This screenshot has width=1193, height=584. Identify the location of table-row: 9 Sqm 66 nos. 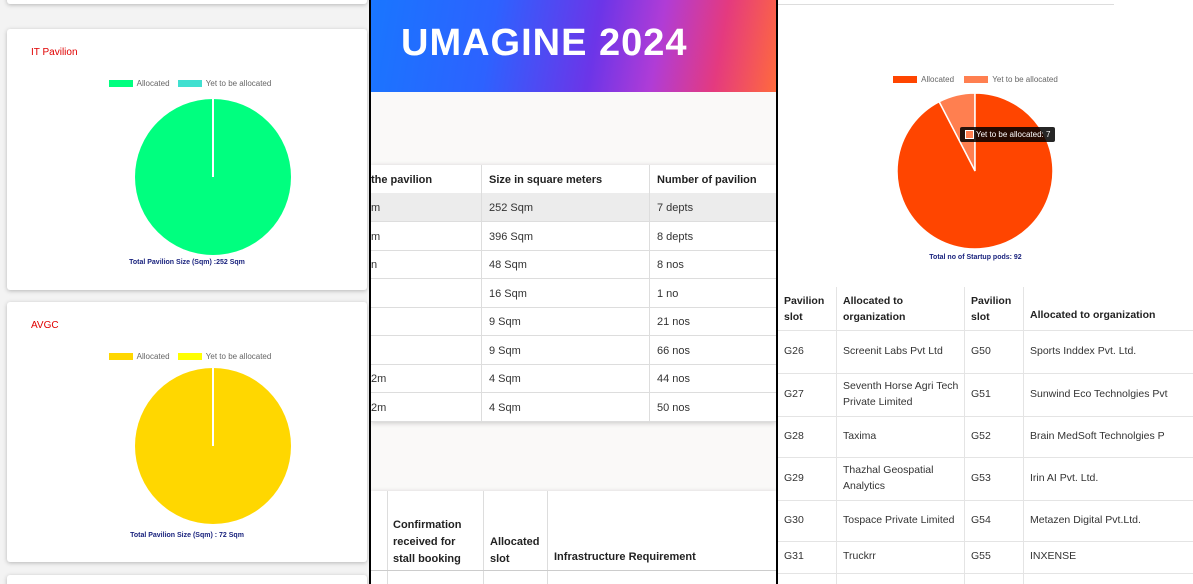
(573, 350).